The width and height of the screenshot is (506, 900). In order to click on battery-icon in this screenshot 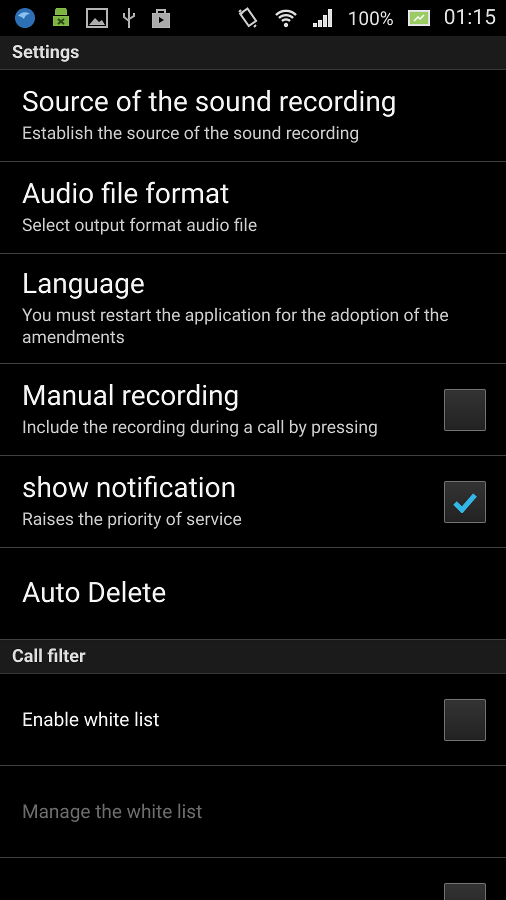, I will do `click(419, 18)`.